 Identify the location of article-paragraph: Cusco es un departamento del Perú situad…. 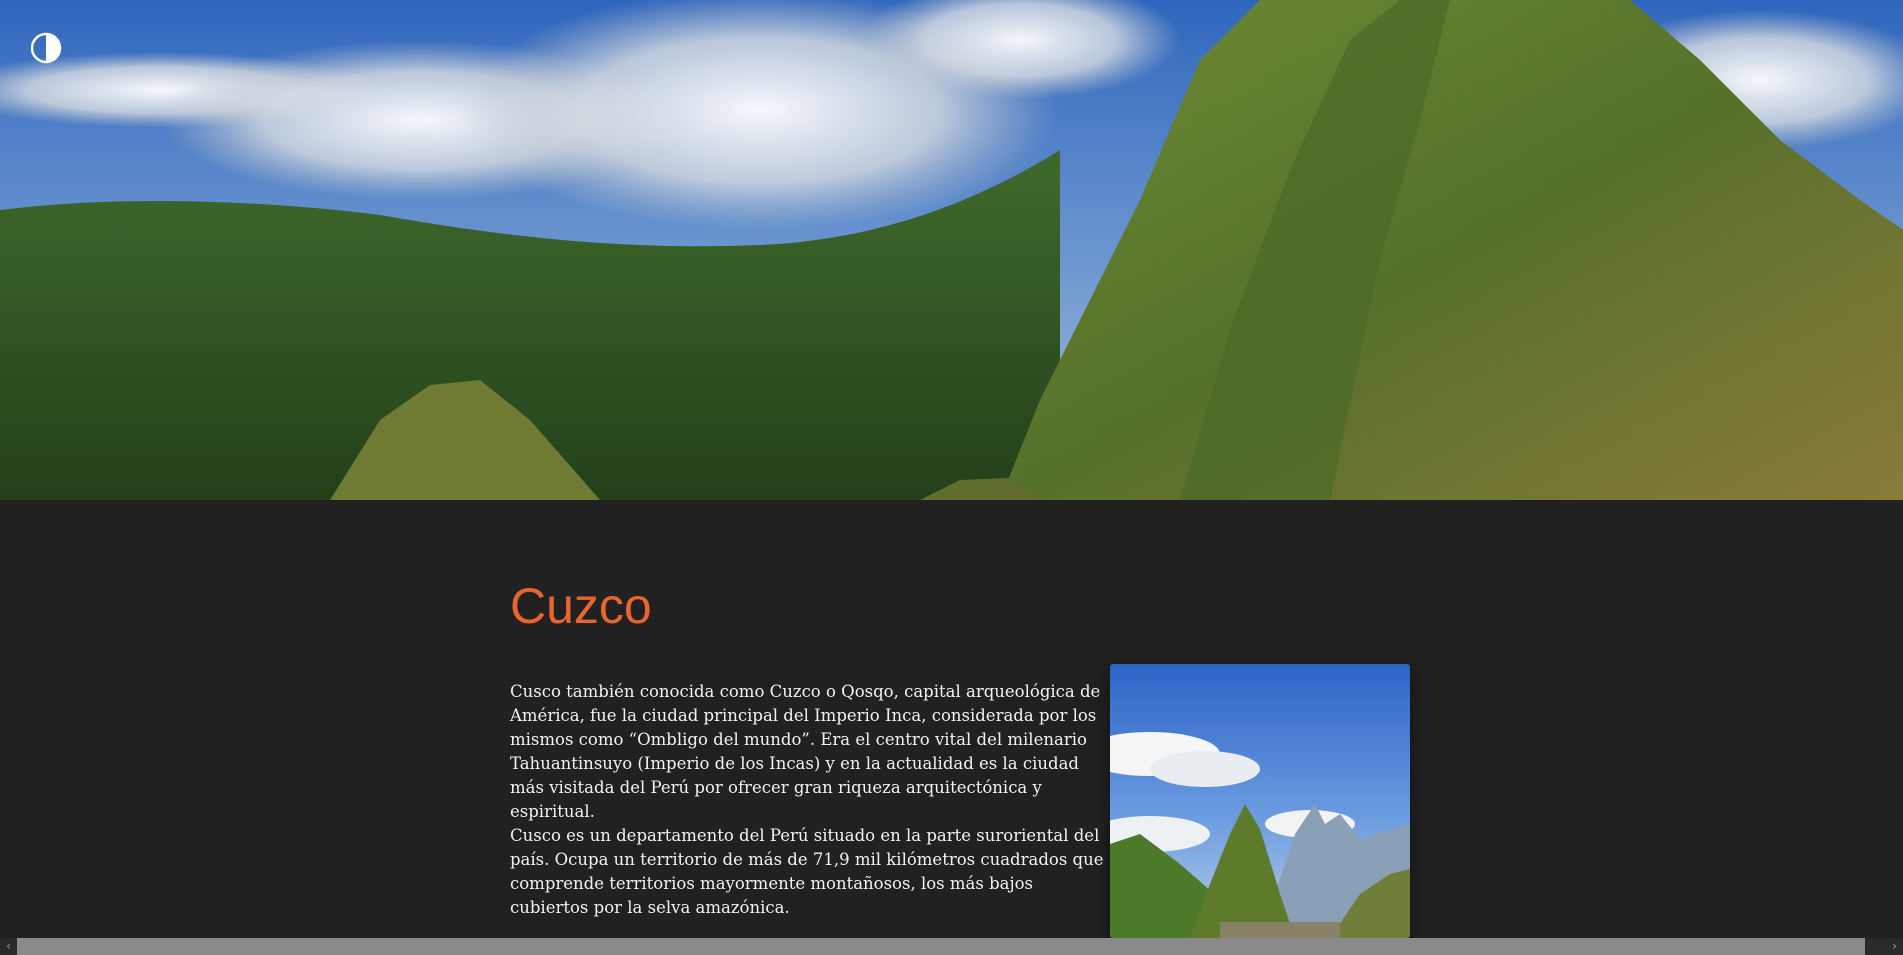
(807, 871).